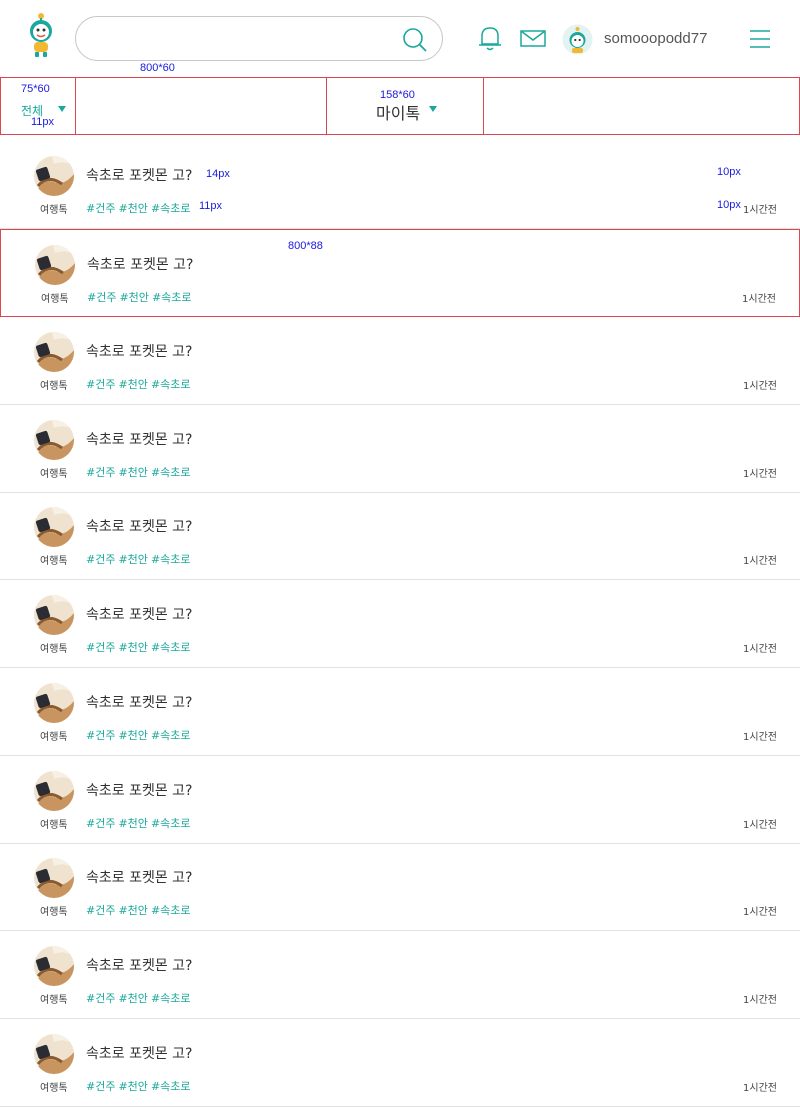 This screenshot has width=800, height=1107. I want to click on tab-all: 75*60 전체 11px, so click(38, 106).